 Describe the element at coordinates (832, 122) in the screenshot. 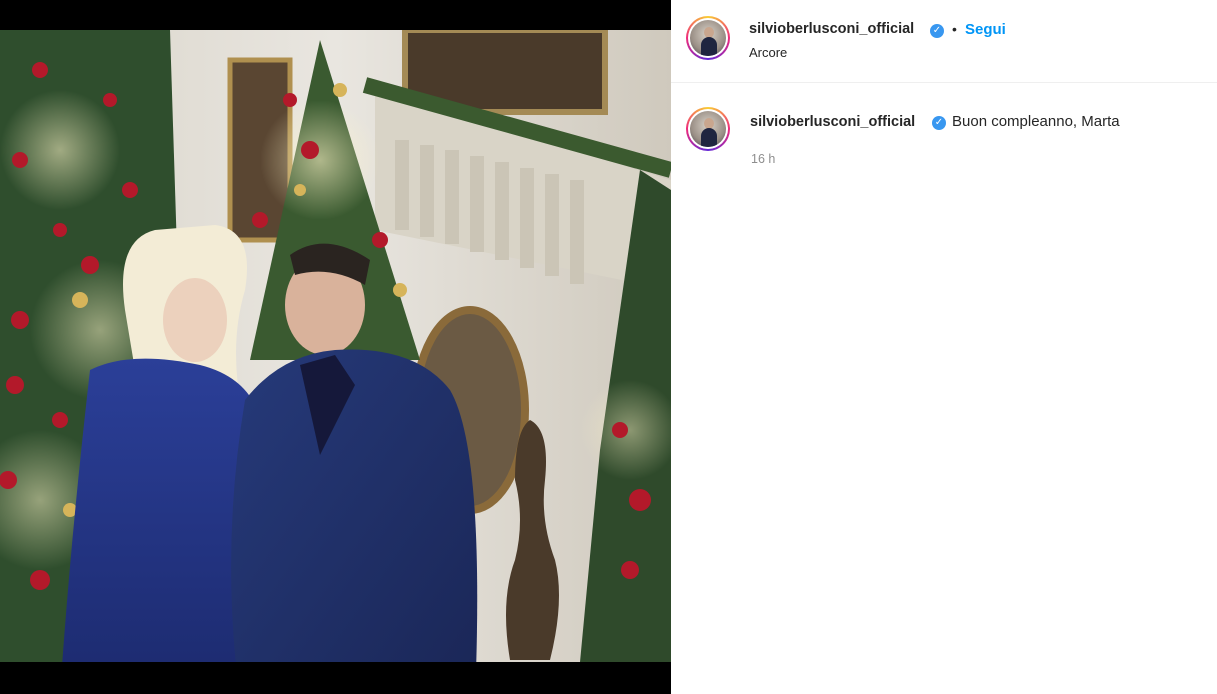

I see `caption-username: silvioberlusconi_official` at that location.